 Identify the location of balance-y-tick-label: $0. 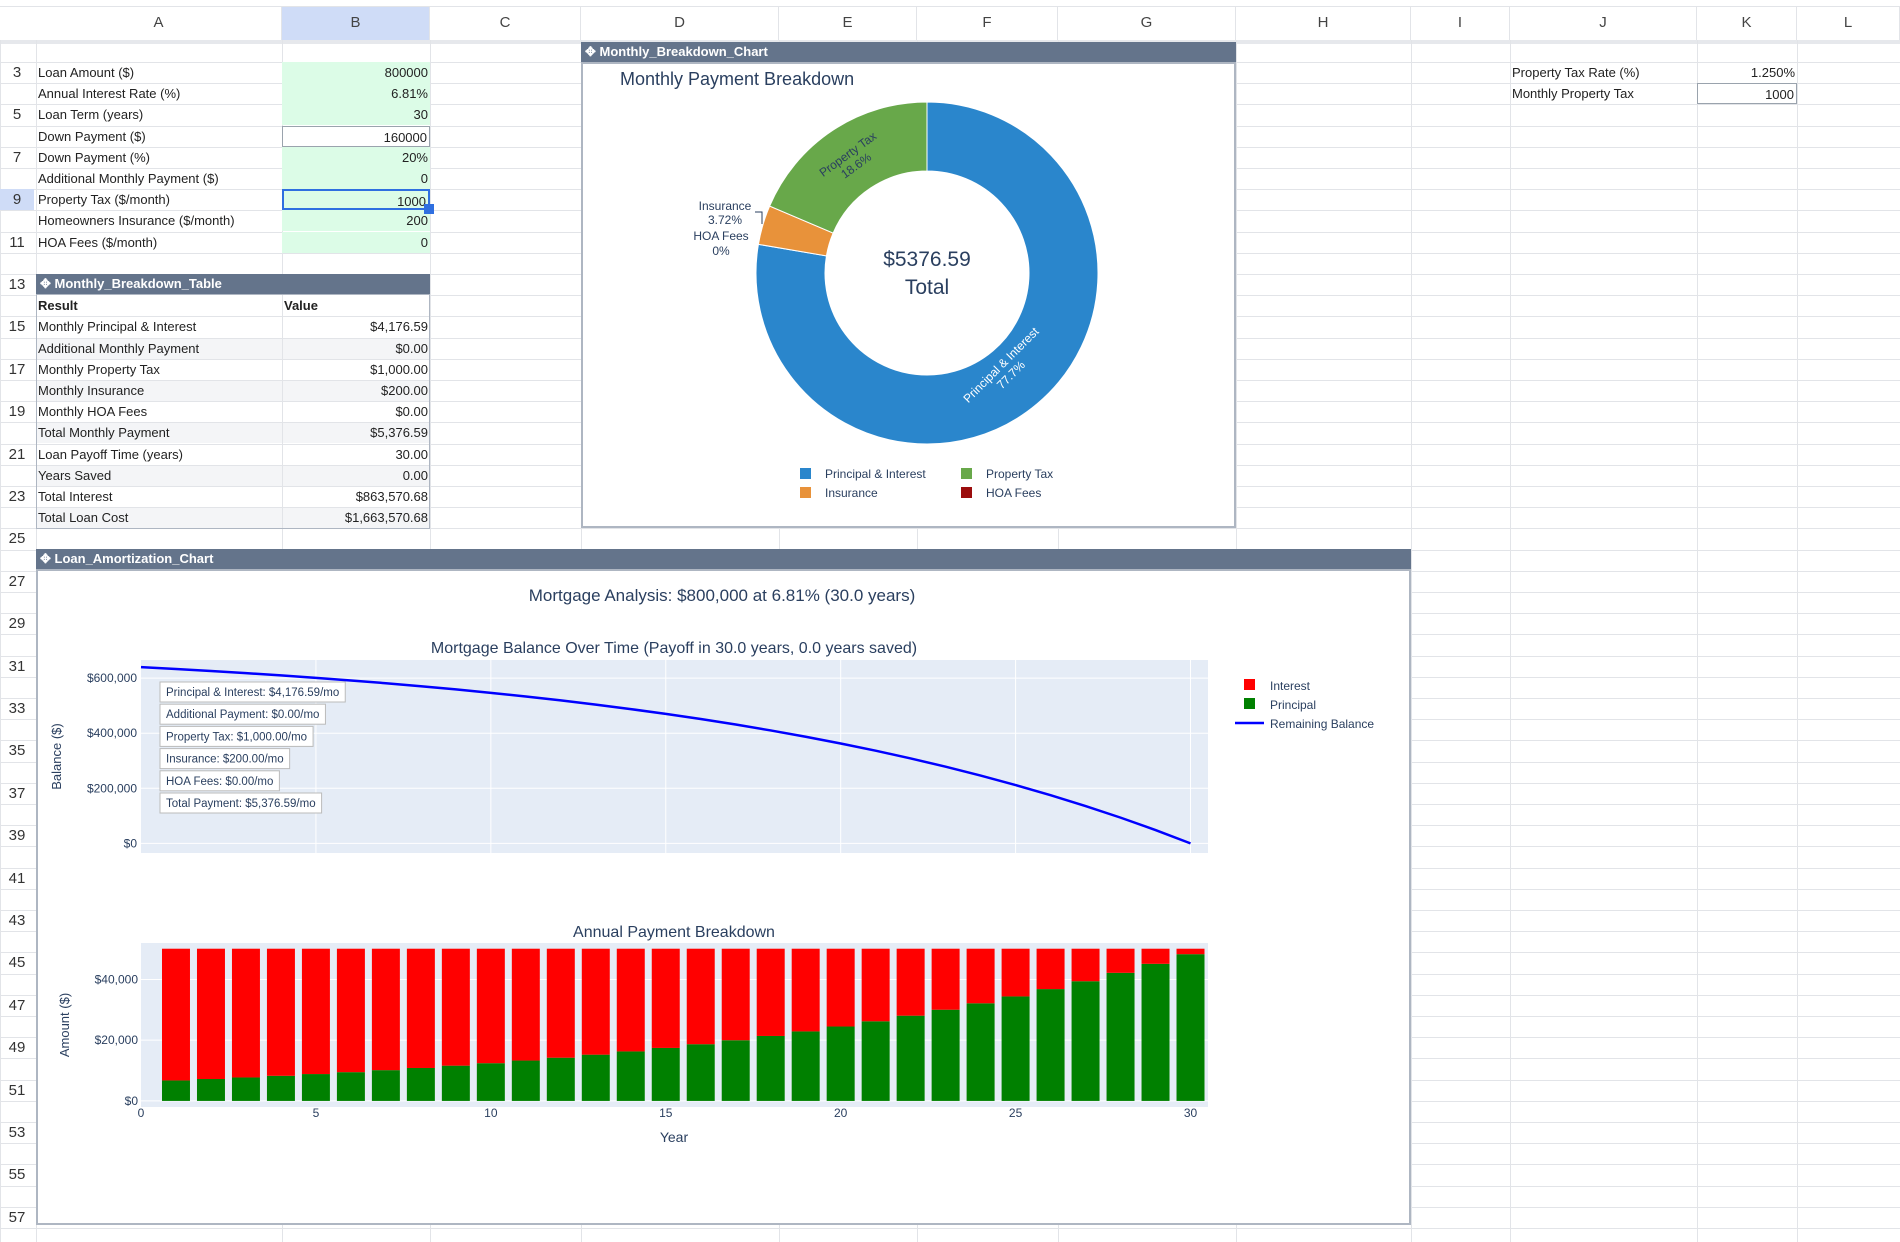
(131, 843).